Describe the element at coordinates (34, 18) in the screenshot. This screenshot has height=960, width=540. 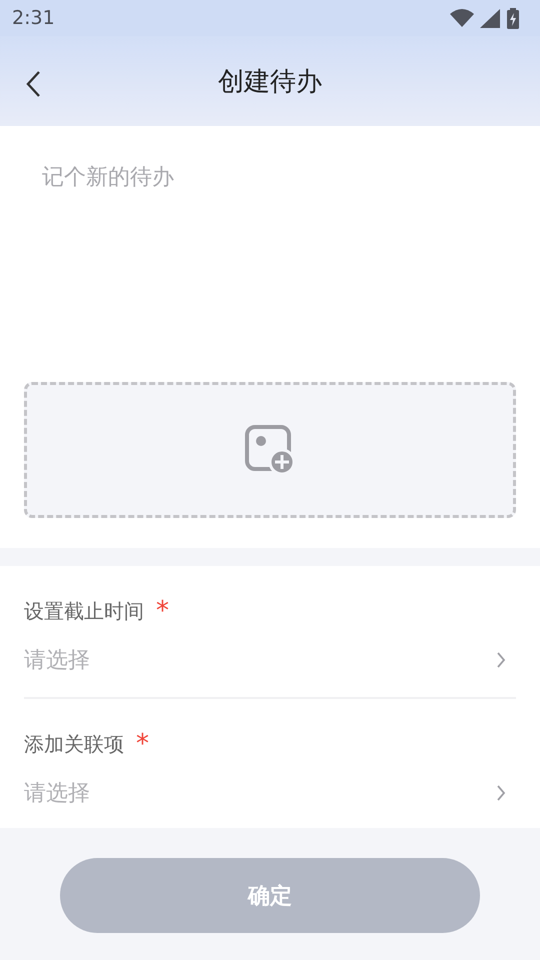
I see `status-time: 2:31` at that location.